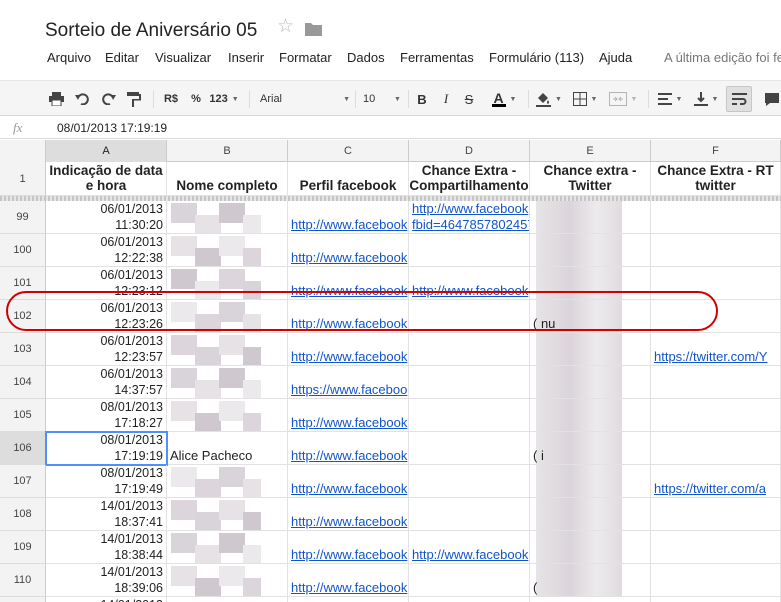 The image size is (781, 602). Describe the element at coordinates (623, 99) in the screenshot. I see `merge-icon: ▼` at that location.